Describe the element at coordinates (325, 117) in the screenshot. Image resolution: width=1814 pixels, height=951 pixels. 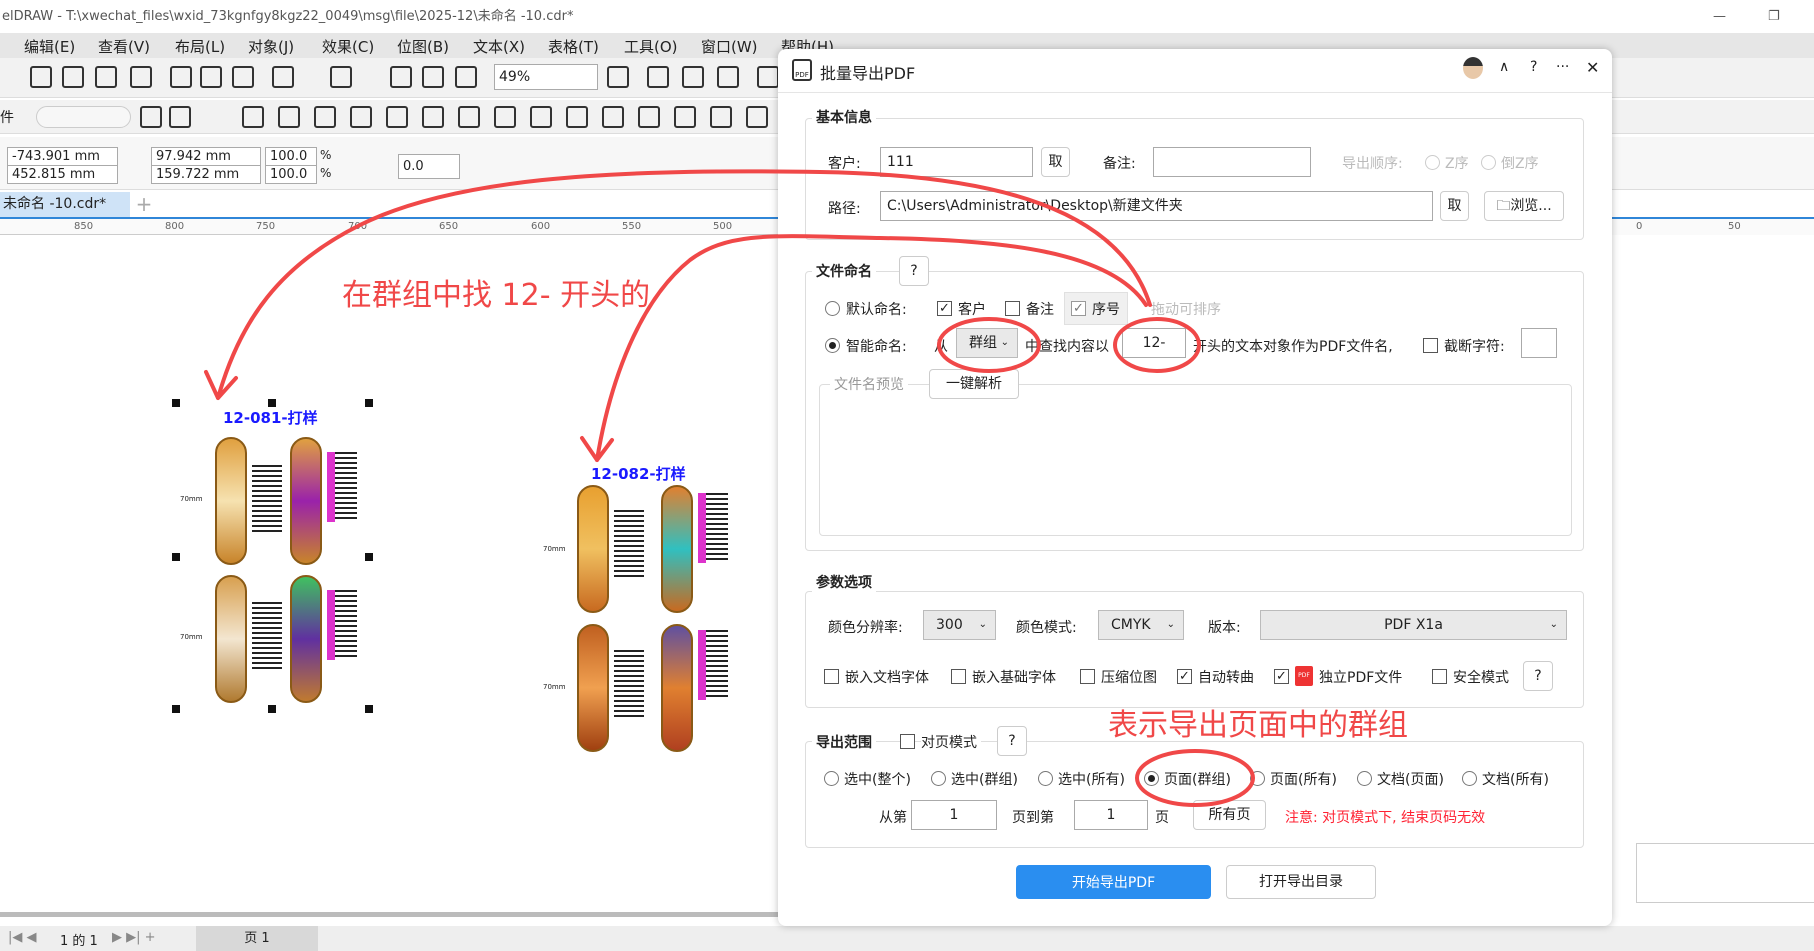
I see `image-icon` at that location.